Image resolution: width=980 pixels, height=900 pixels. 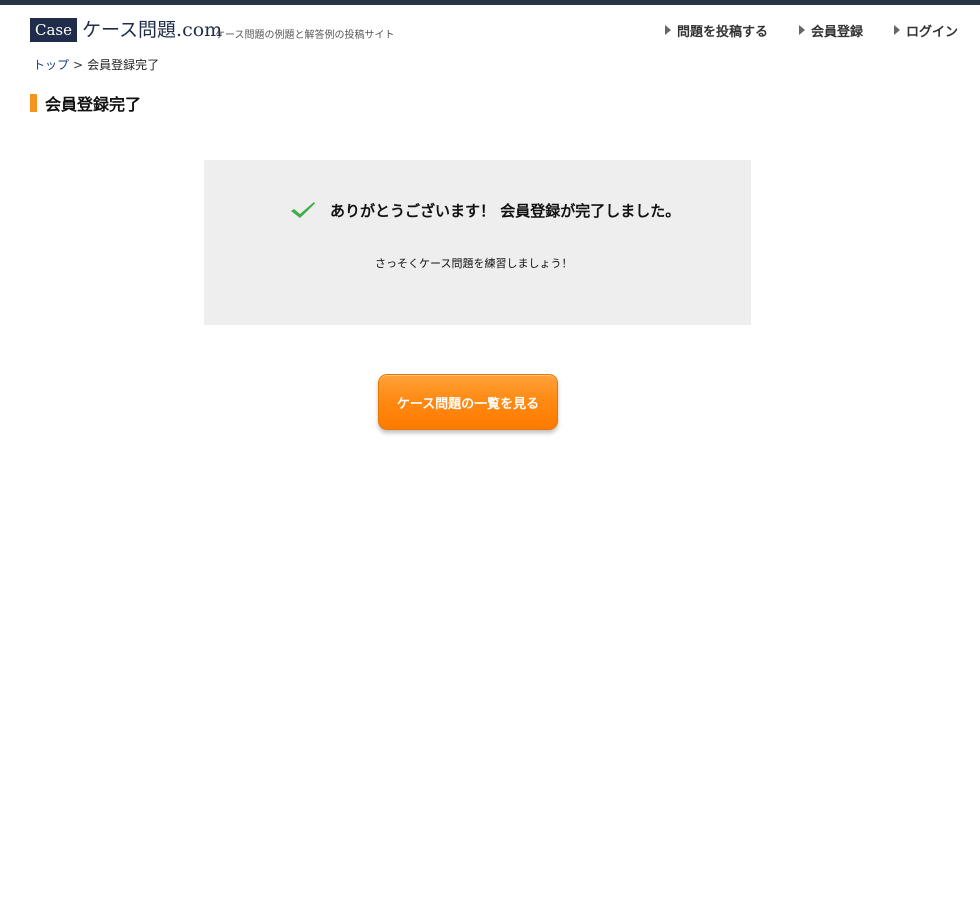 I want to click on nav-login: ログイン, so click(x=925, y=30).